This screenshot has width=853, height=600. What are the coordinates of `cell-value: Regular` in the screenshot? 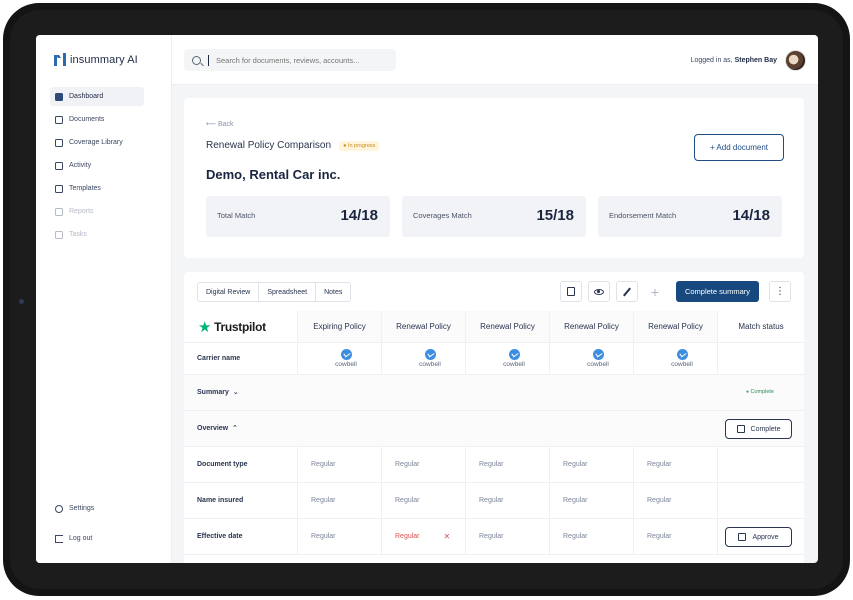 It's located at (407, 536).